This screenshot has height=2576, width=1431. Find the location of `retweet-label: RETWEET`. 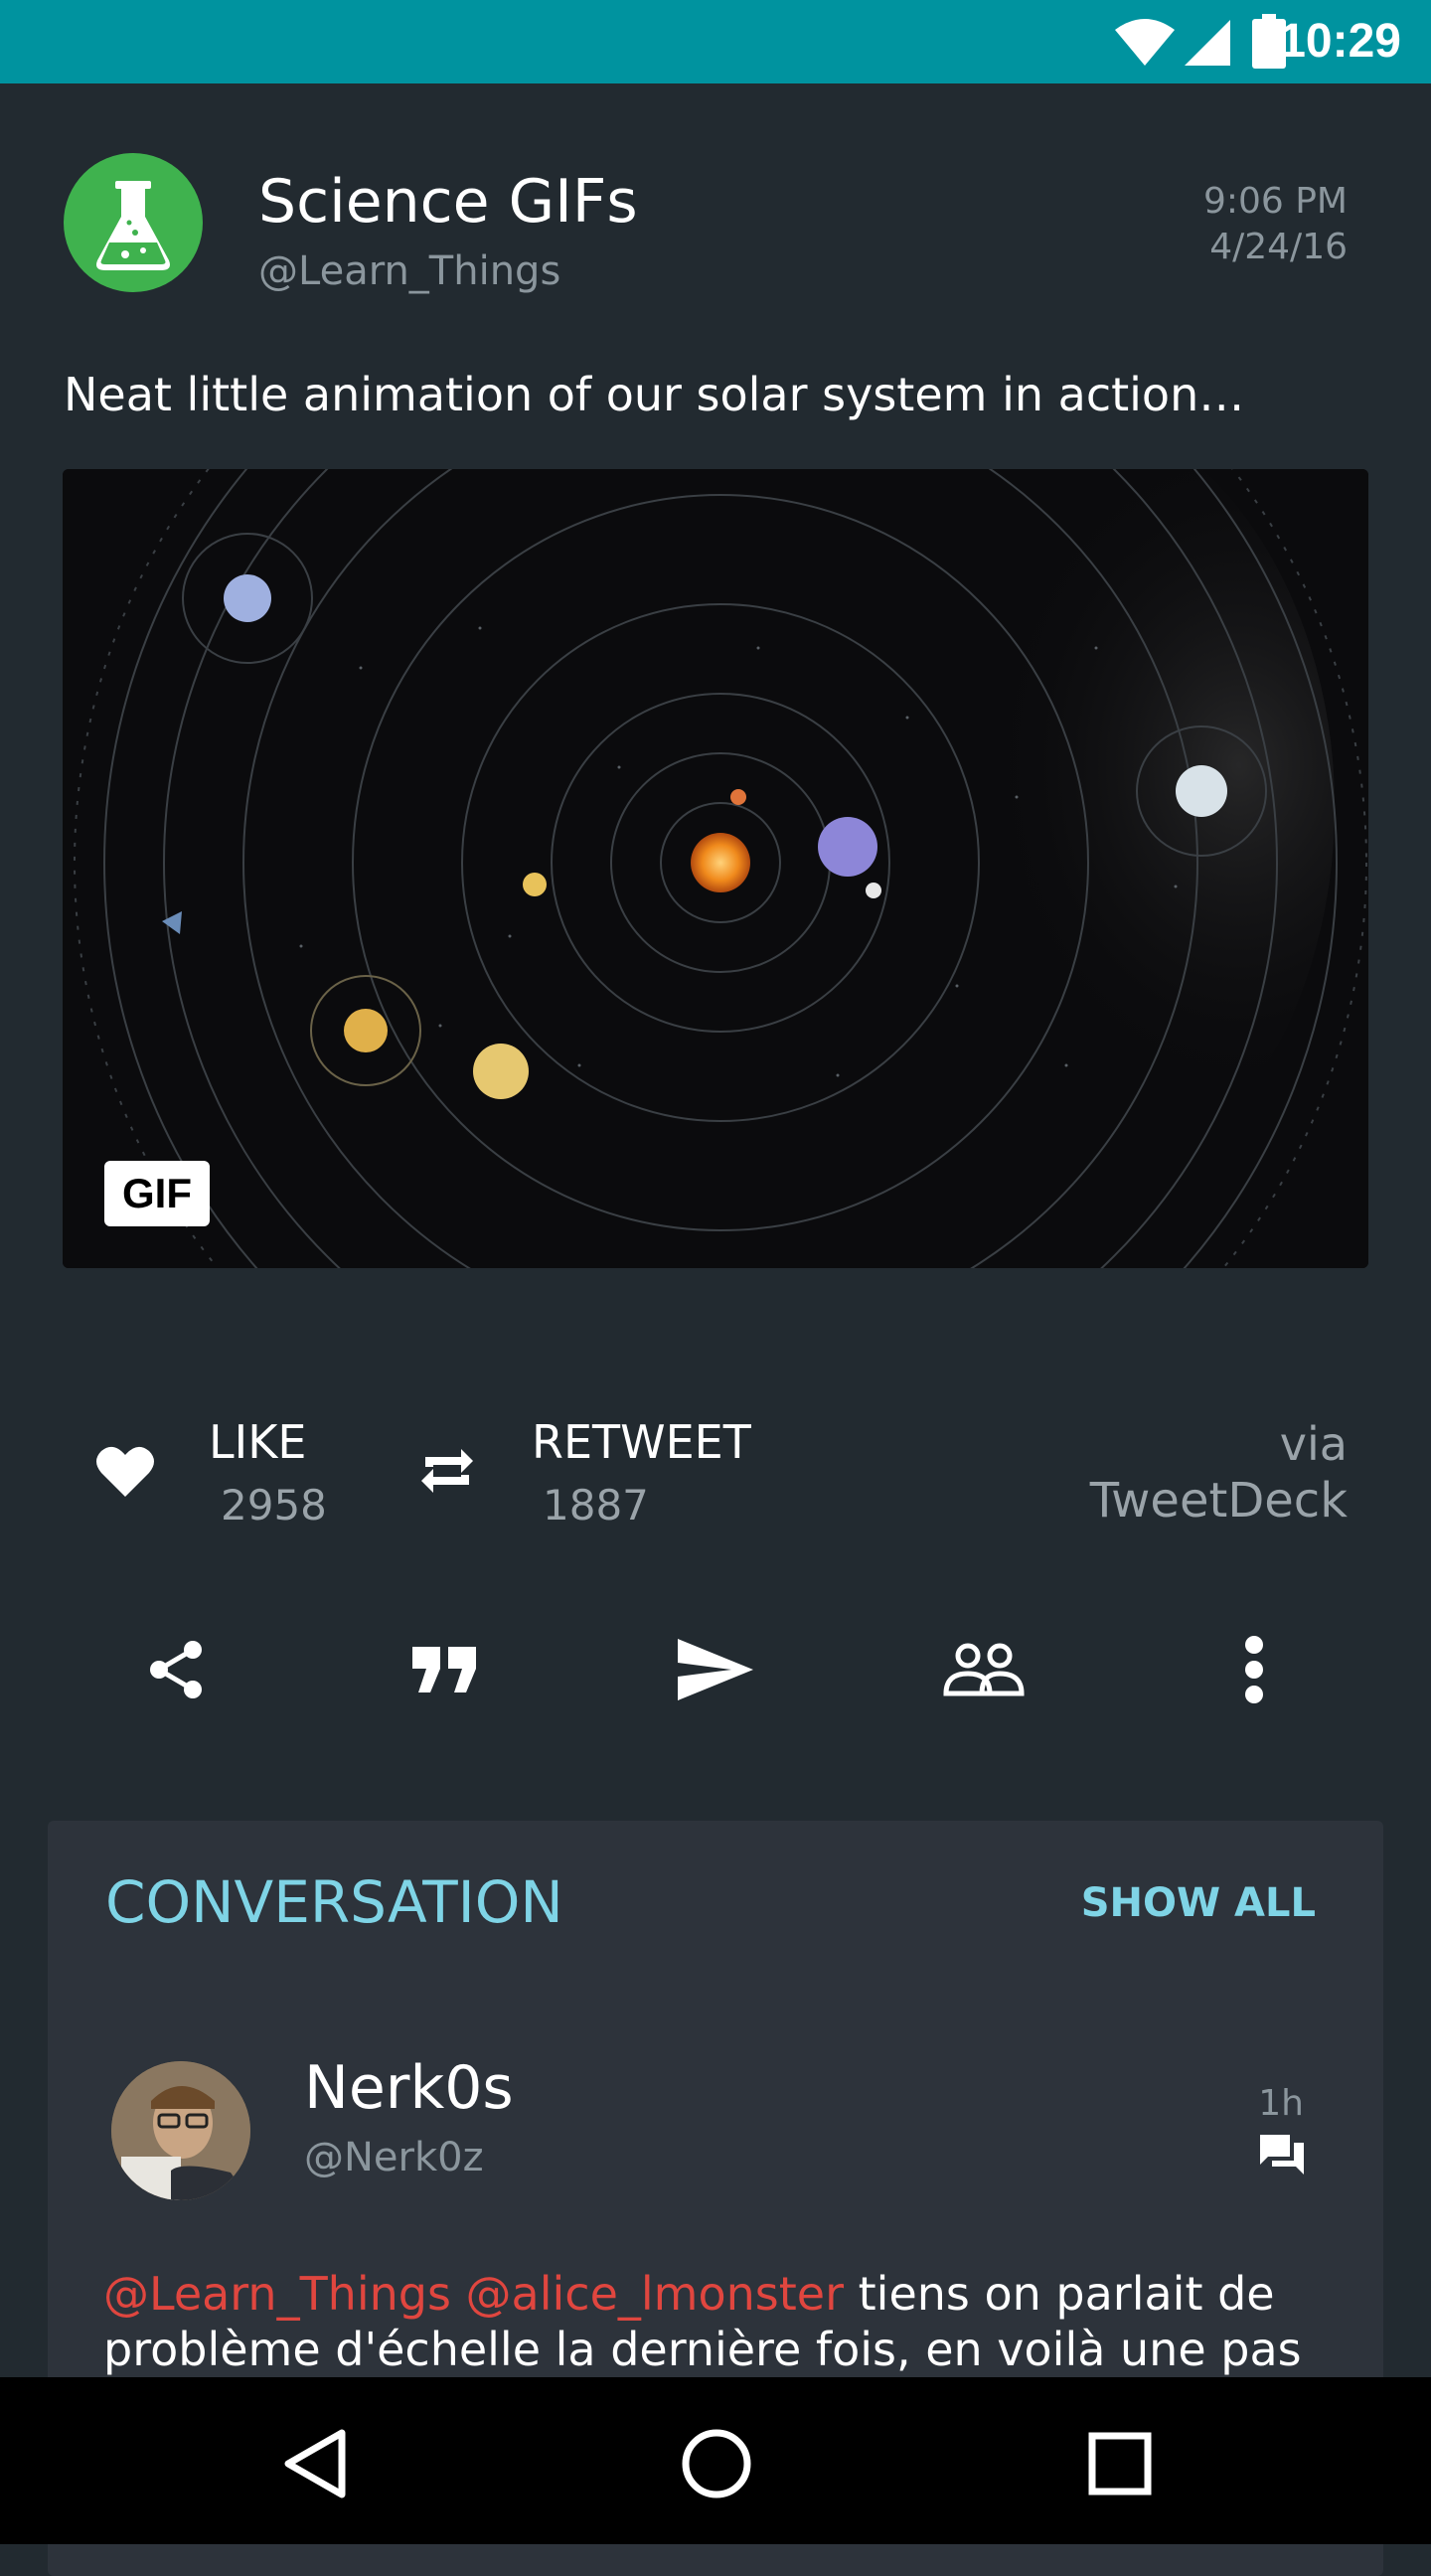

retweet-label: RETWEET is located at coordinates (641, 1442).